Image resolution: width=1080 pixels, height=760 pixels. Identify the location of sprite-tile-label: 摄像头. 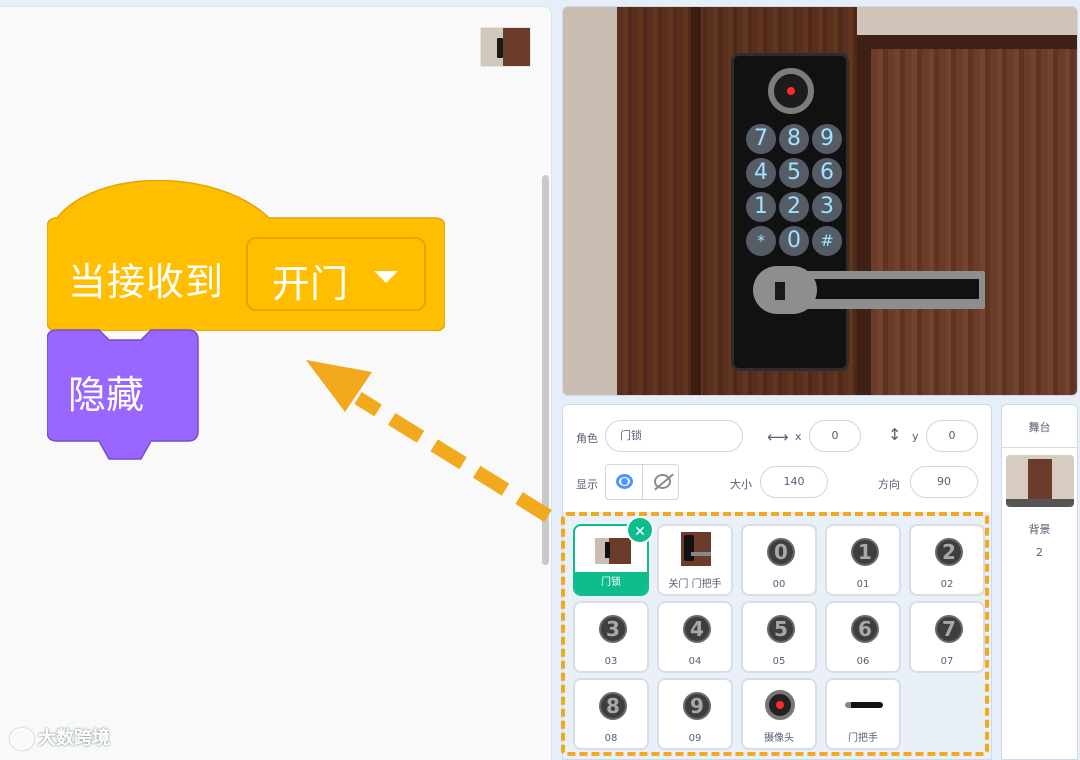
(779, 738).